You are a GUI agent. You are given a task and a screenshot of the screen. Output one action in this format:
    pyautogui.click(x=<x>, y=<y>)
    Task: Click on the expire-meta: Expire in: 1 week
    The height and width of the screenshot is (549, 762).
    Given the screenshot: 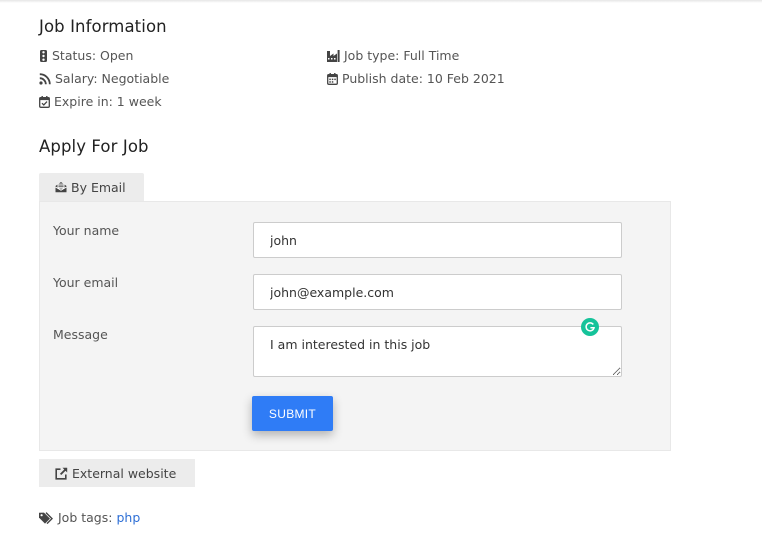 What is the action you would take?
    pyautogui.click(x=100, y=101)
    